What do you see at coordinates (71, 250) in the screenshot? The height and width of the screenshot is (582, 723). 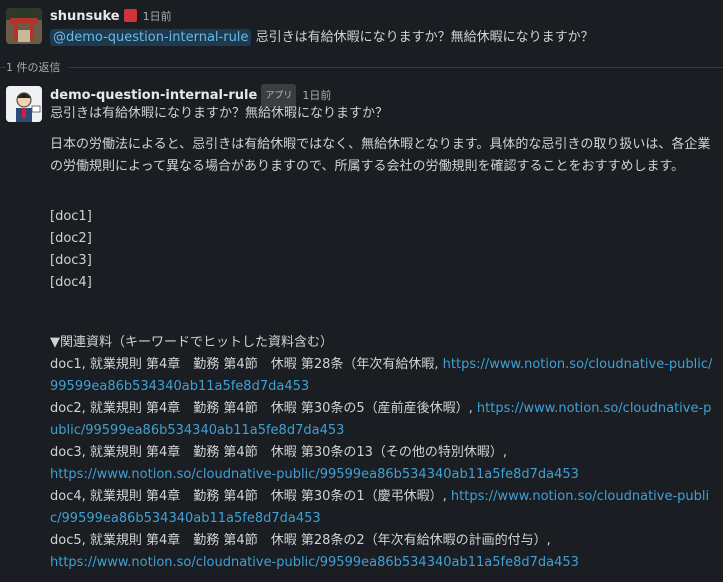 I see `doc-list: [doc1] [doc2] [doc3] [doc4]` at bounding box center [71, 250].